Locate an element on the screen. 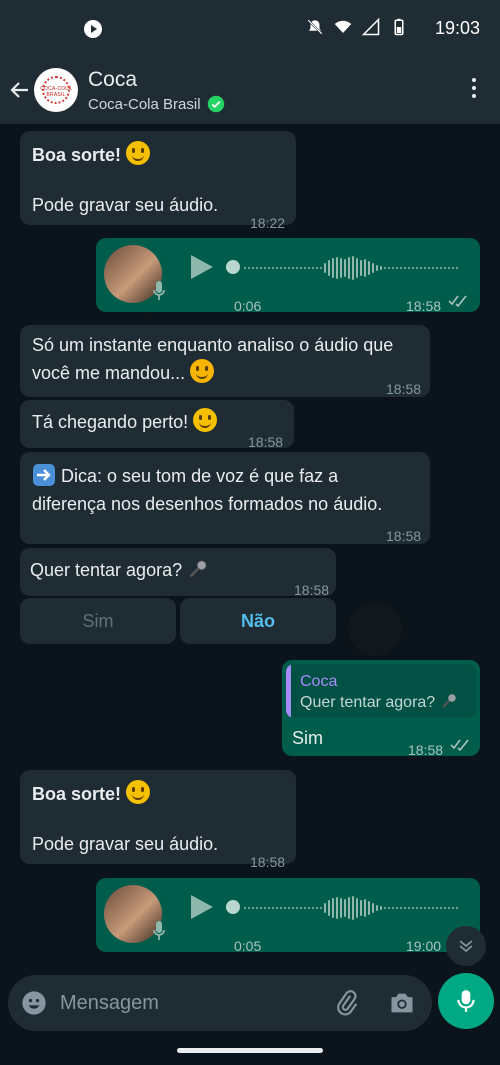  double-chevron-down-icon is located at coordinates (466, 946).